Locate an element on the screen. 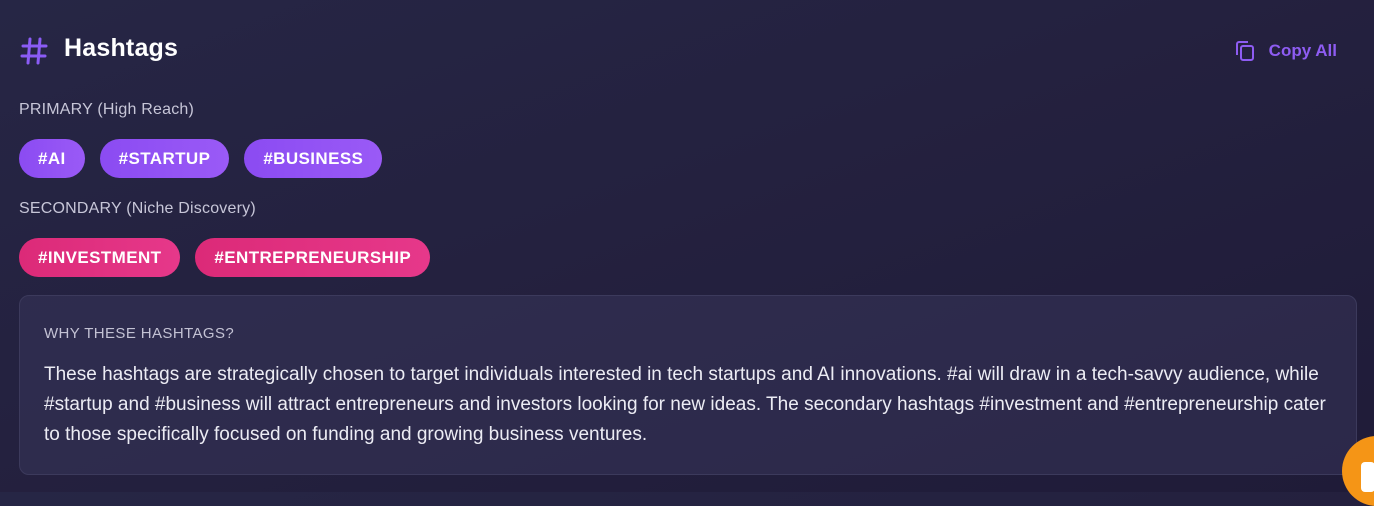 This screenshot has width=1374, height=506. hashtag-business: #BUSINESS is located at coordinates (313, 158).